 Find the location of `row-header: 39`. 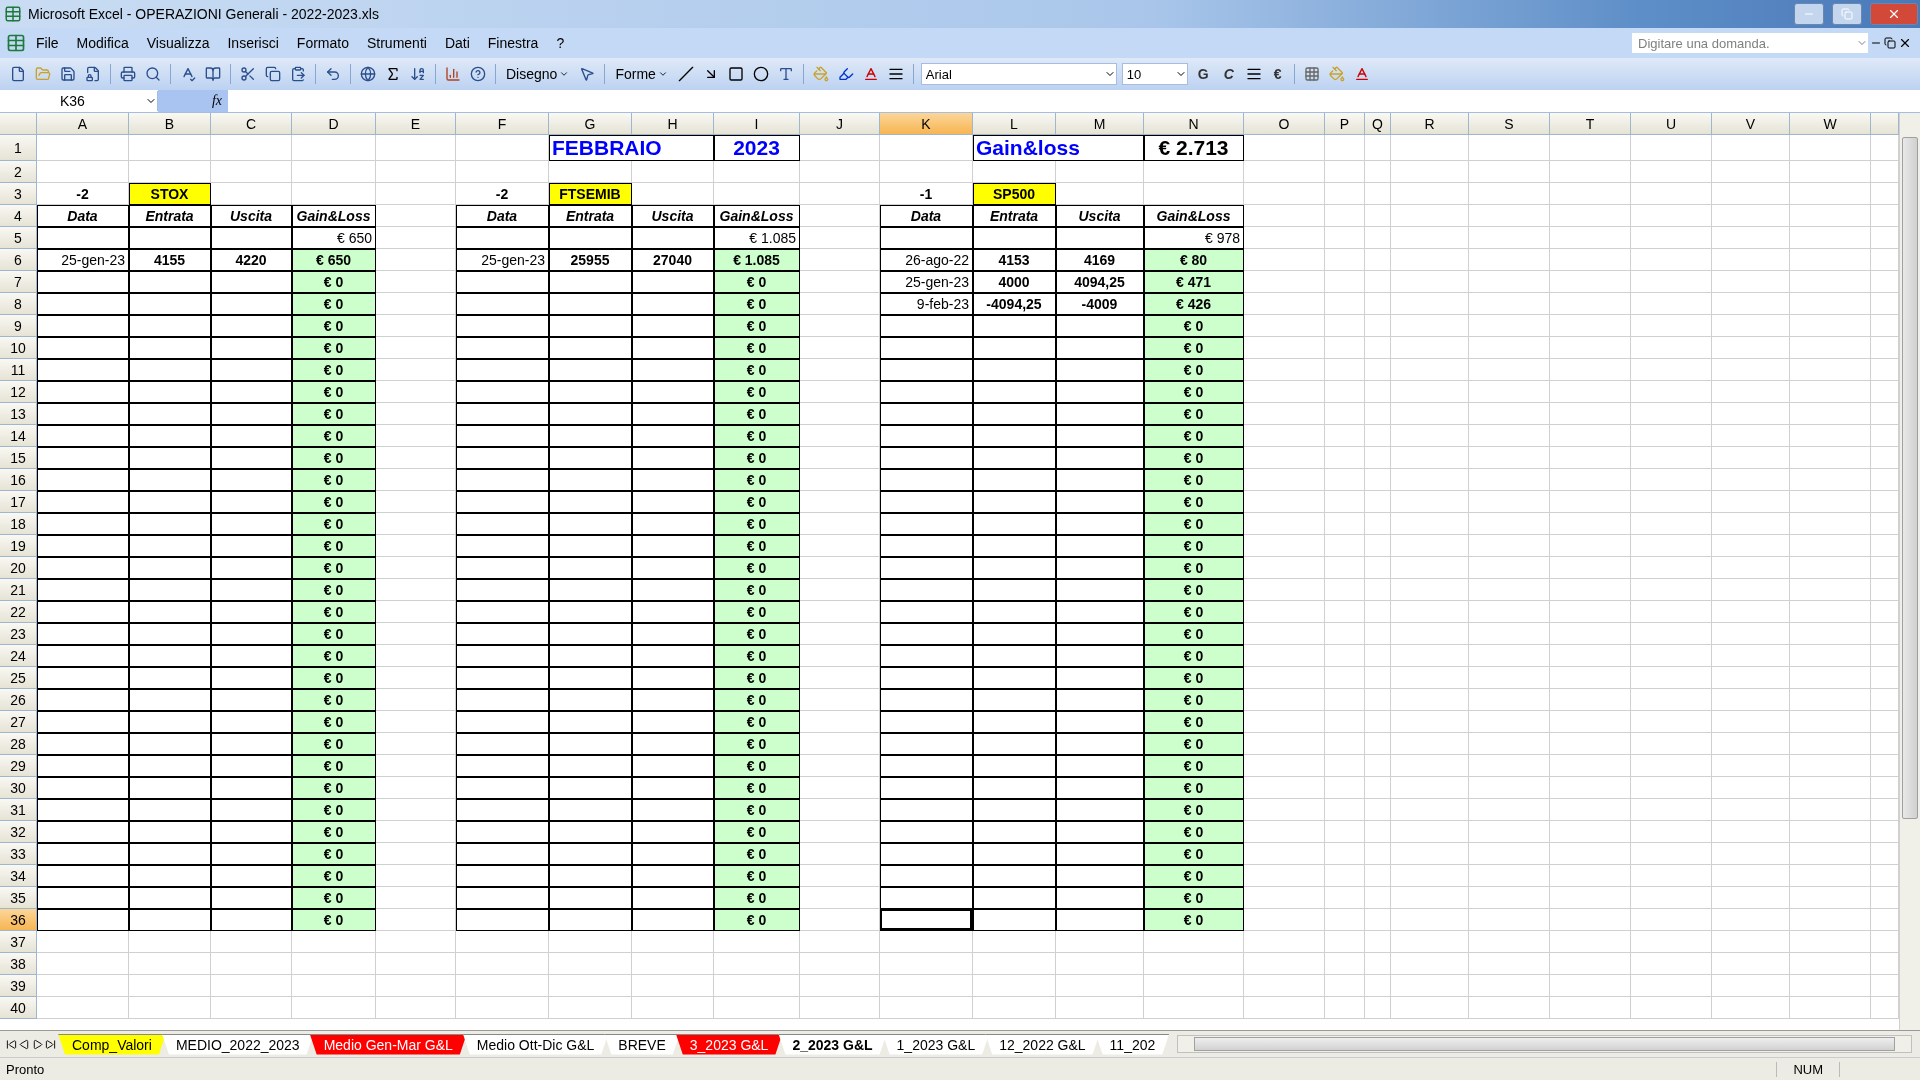

row-header: 39 is located at coordinates (18, 986).